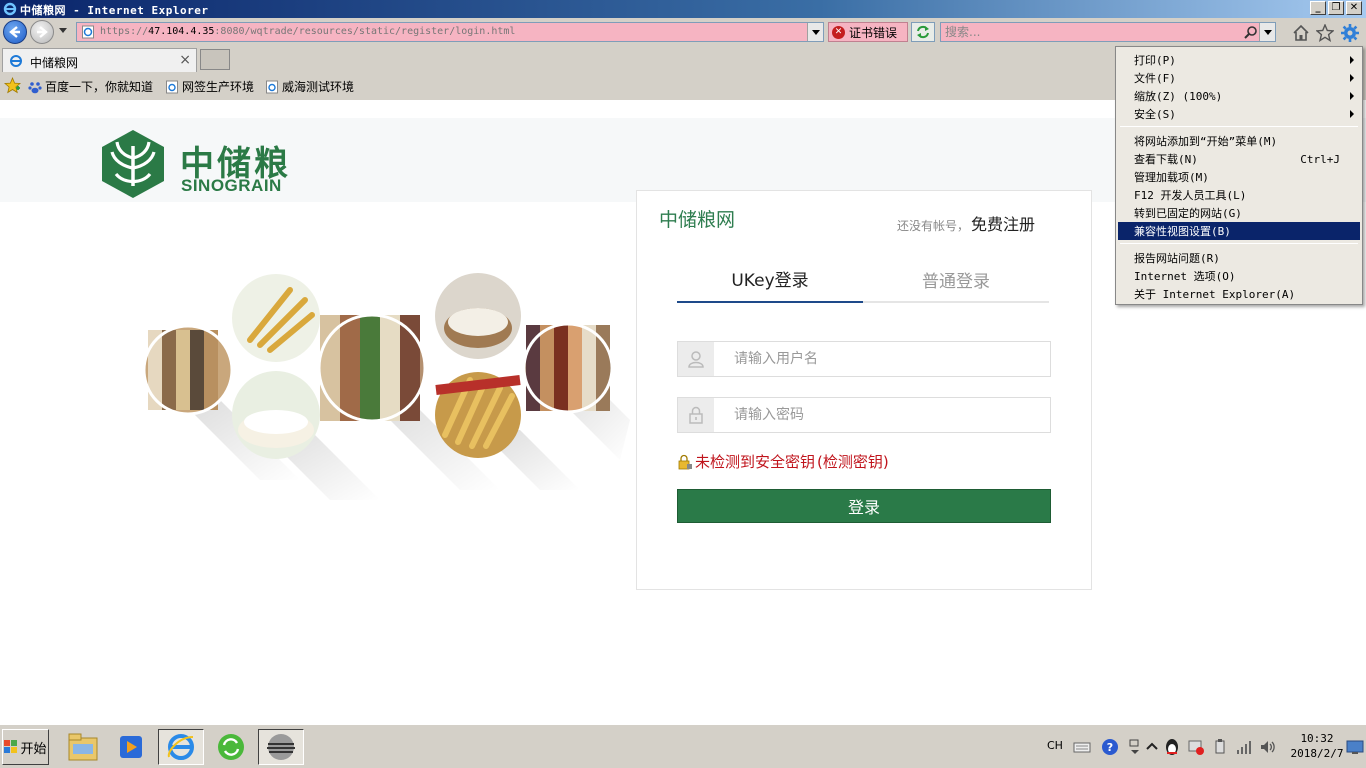  I want to click on search-input, so click(1090, 32).